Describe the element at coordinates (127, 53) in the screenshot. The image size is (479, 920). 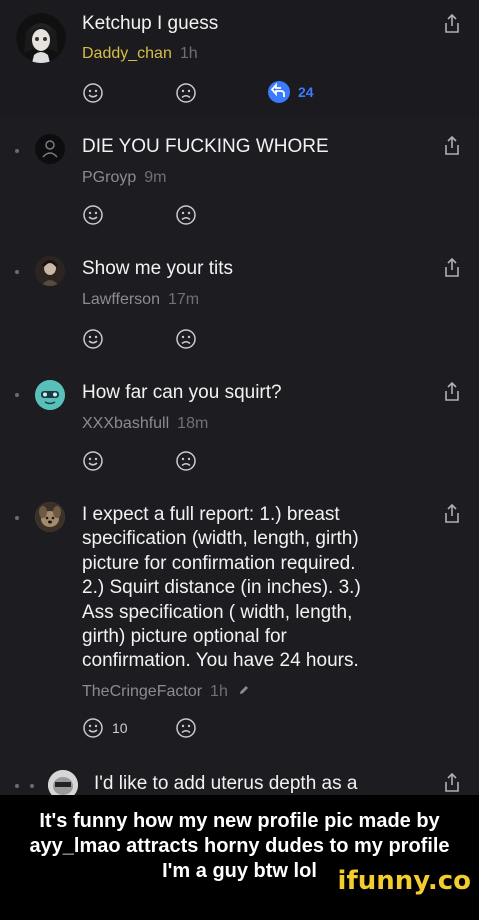
I see `comment-username: Daddy_chan` at that location.